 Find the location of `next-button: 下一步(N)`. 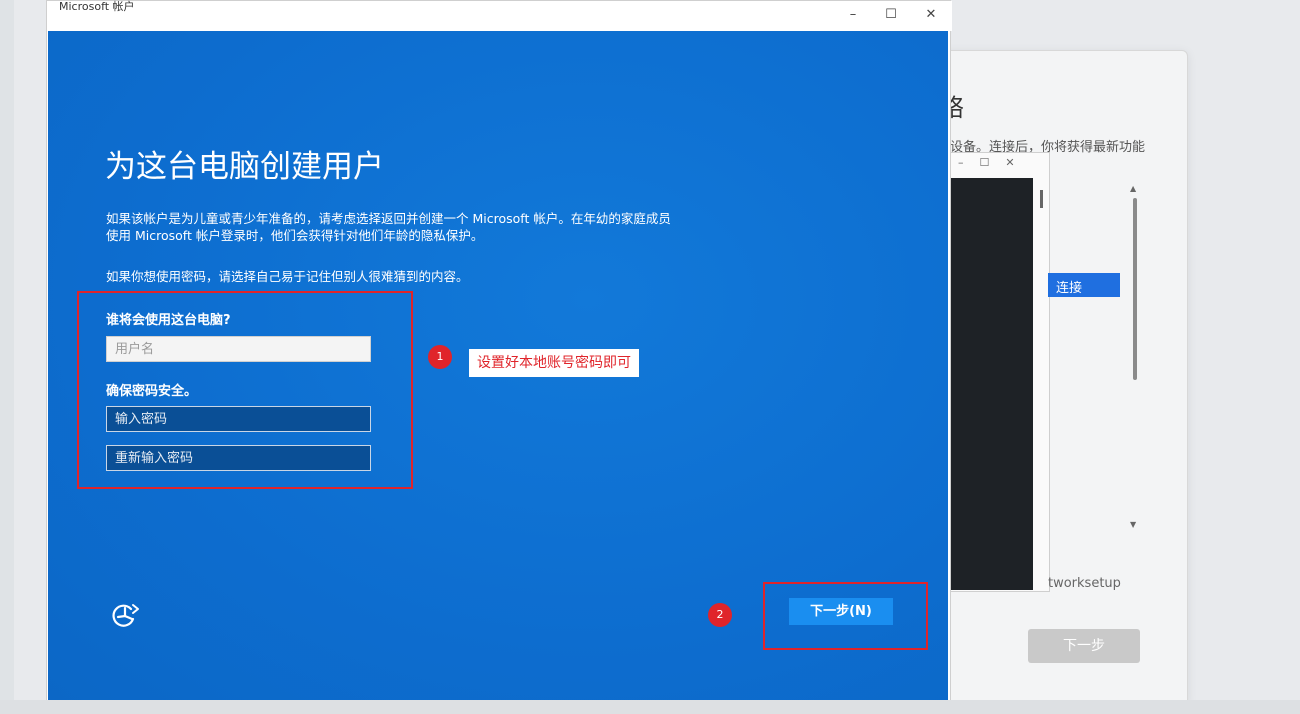

next-button: 下一步(N) is located at coordinates (841, 611).